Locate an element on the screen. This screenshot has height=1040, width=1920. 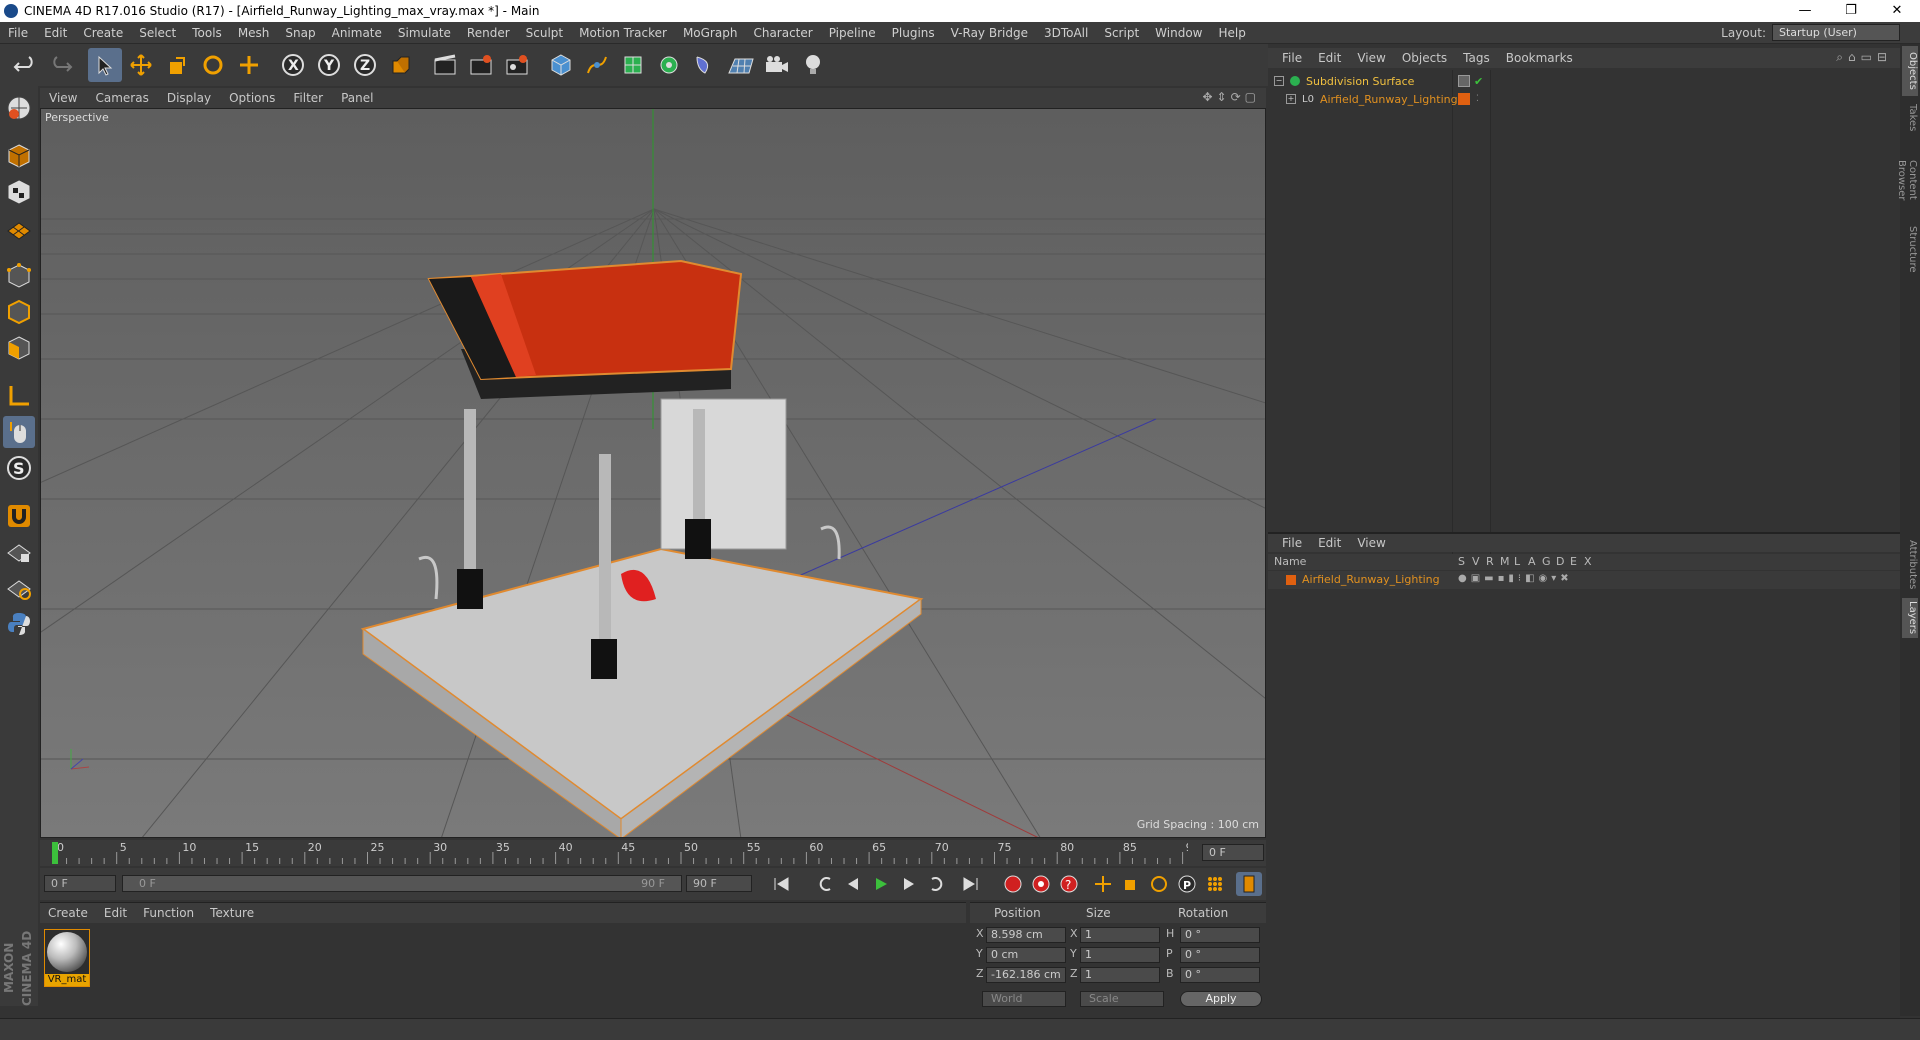
tab-attributes: Attributes is located at coordinates (1910, 565).